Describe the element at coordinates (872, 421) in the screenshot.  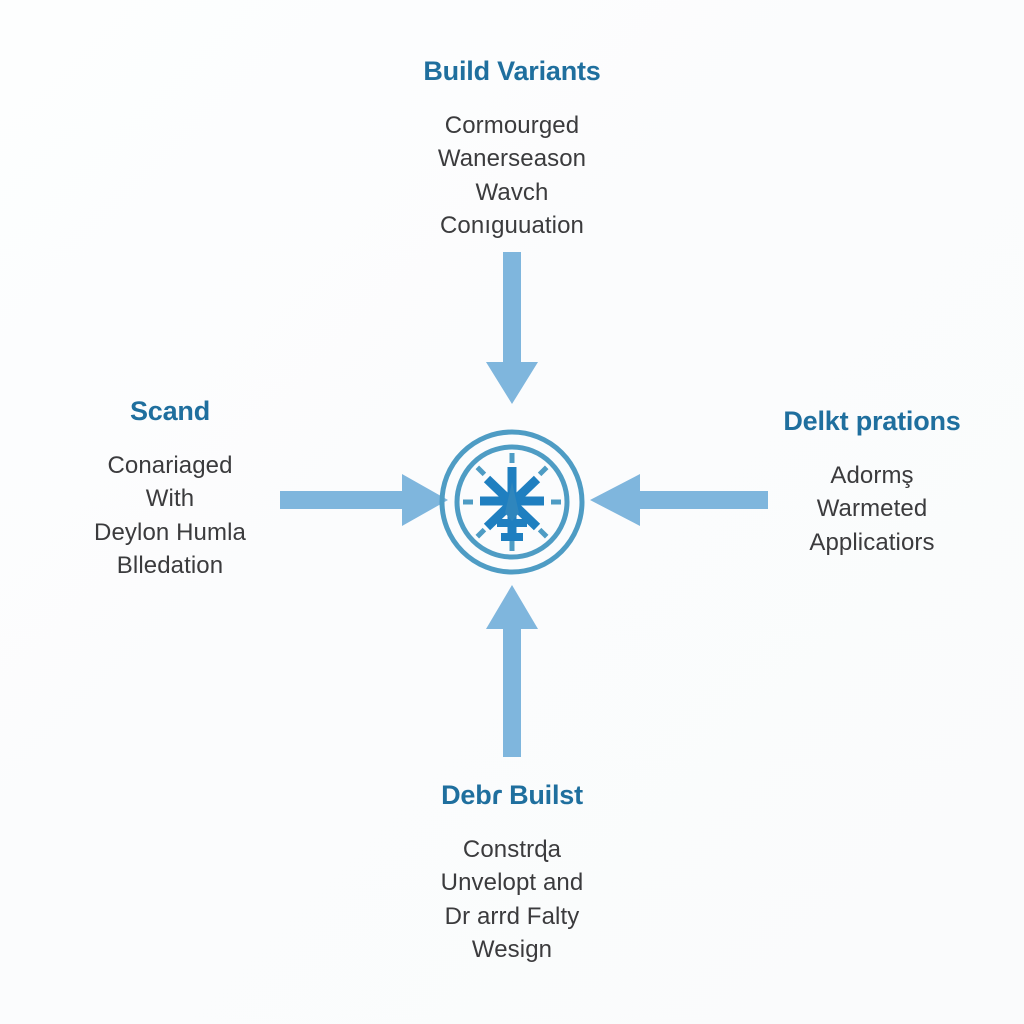
I see `node-right-title: Delkt prations` at that location.